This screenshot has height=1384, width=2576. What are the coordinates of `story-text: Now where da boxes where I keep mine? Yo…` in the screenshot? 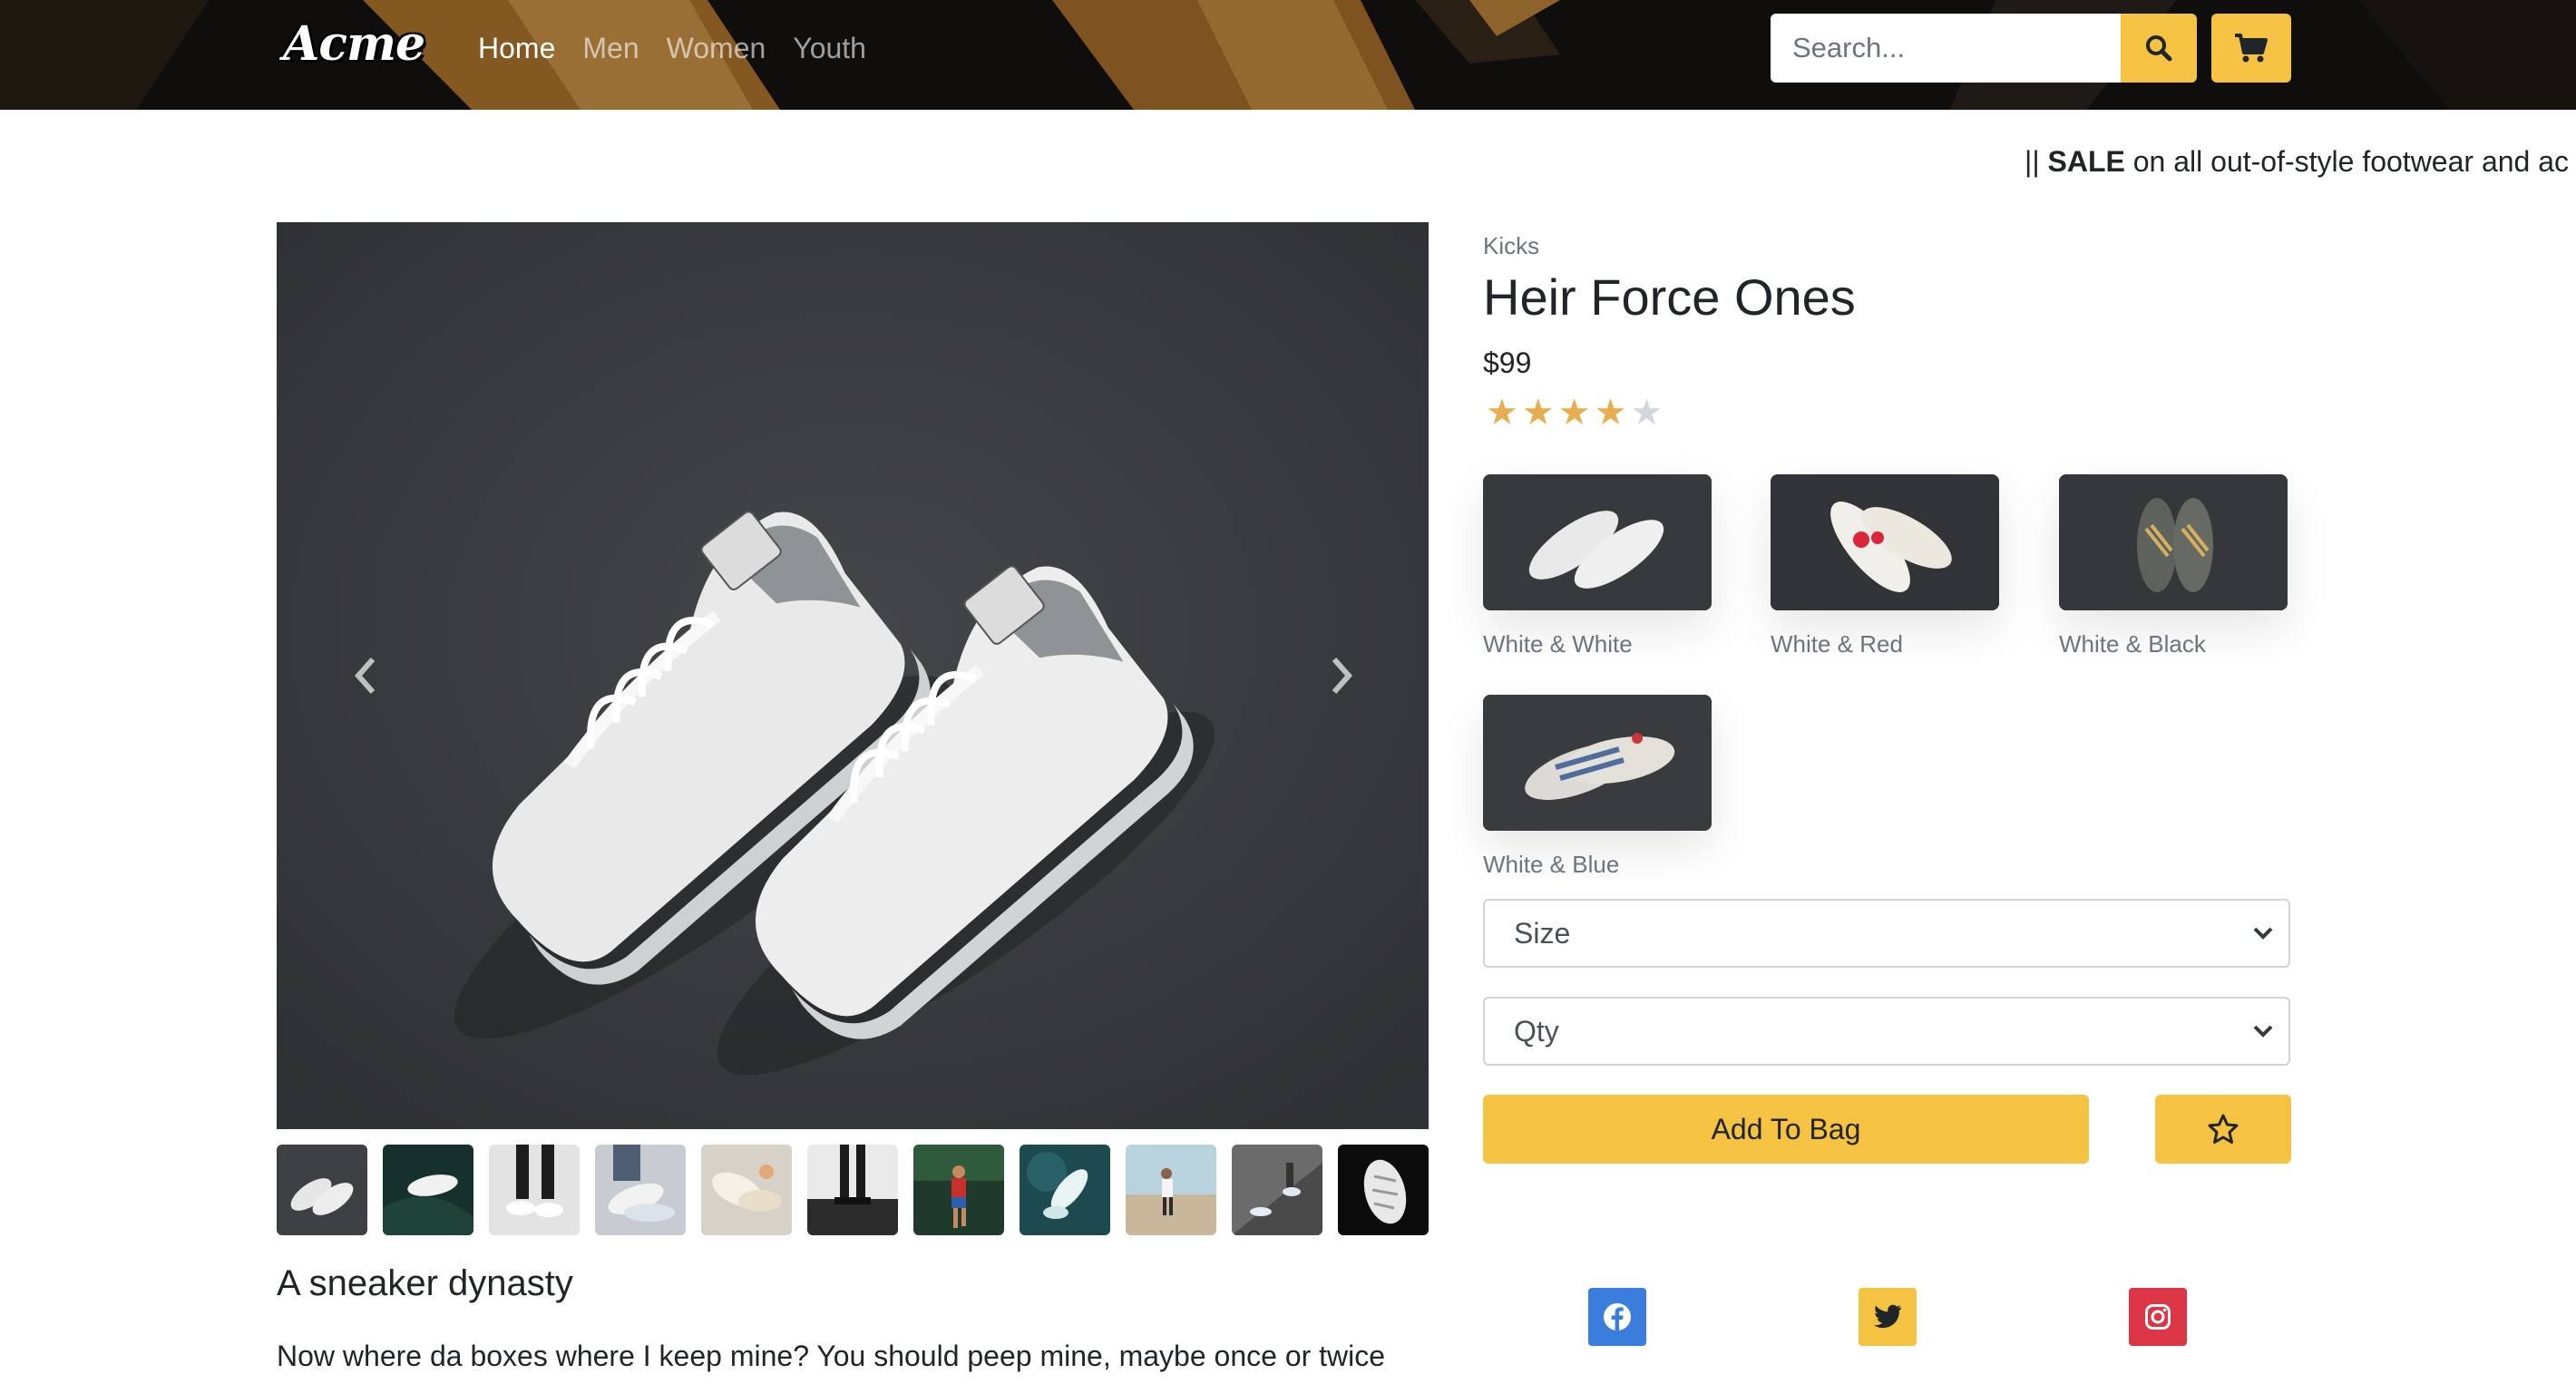 It's located at (831, 1356).